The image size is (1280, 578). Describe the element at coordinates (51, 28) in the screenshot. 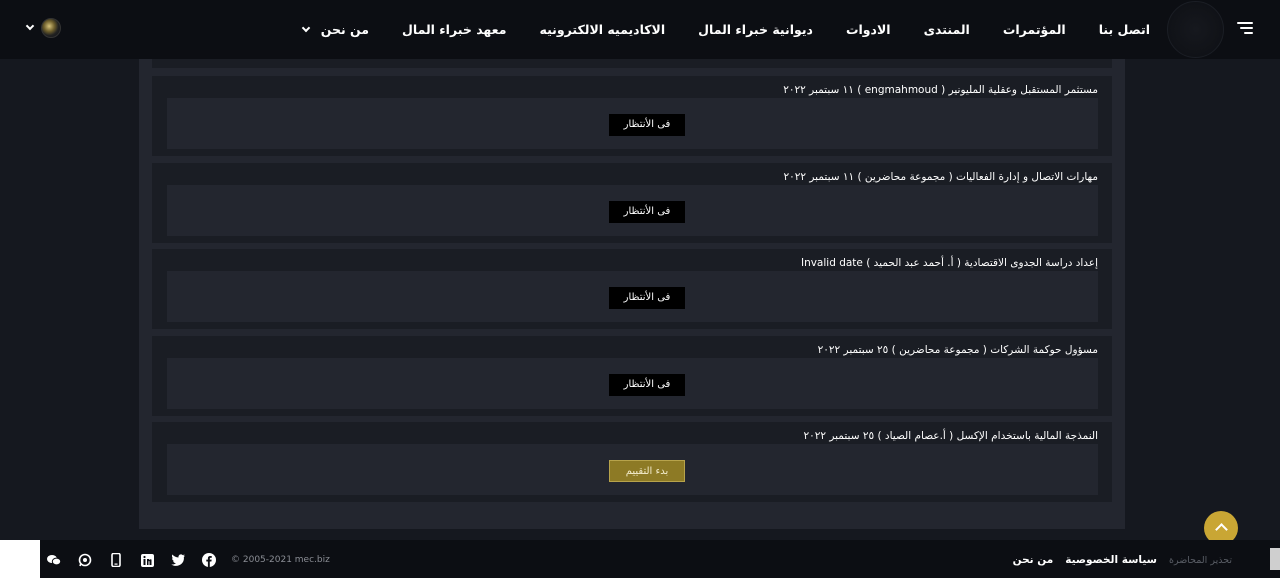

I see `avatar` at that location.